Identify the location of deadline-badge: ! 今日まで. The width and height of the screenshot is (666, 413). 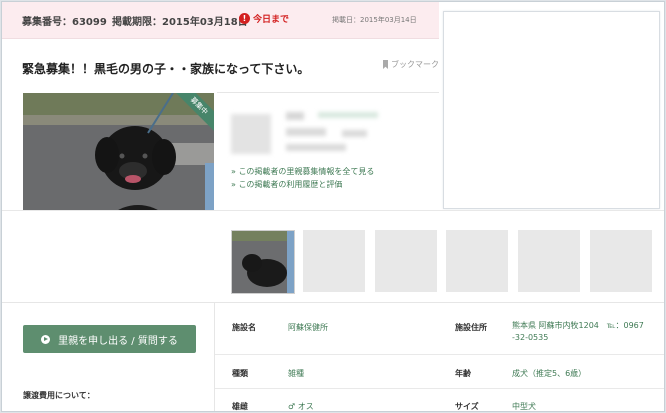
(264, 18).